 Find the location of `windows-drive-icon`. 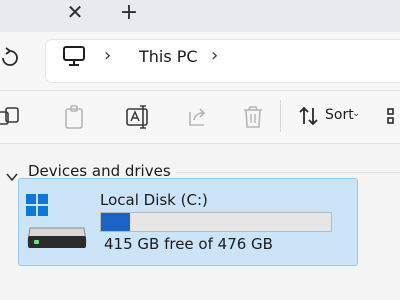

windows-drive-icon is located at coordinates (57, 222).